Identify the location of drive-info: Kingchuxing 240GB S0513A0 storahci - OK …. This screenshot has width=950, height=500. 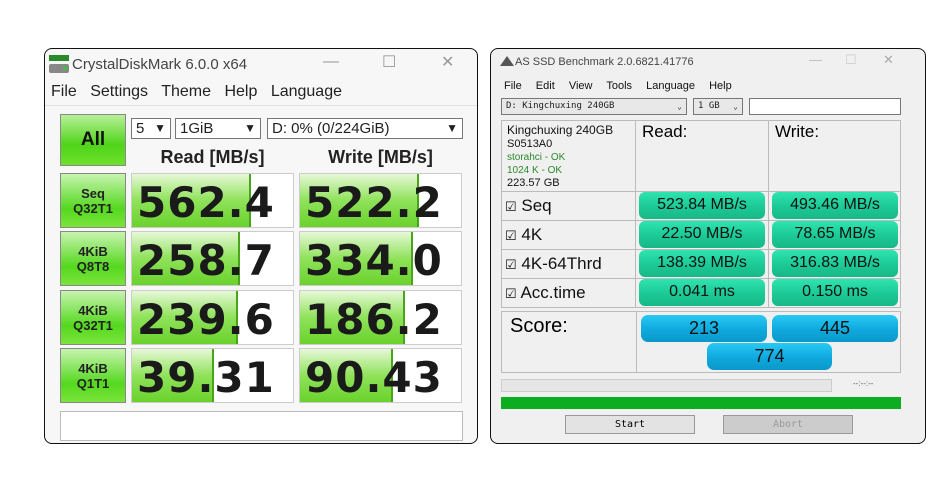
(560, 156).